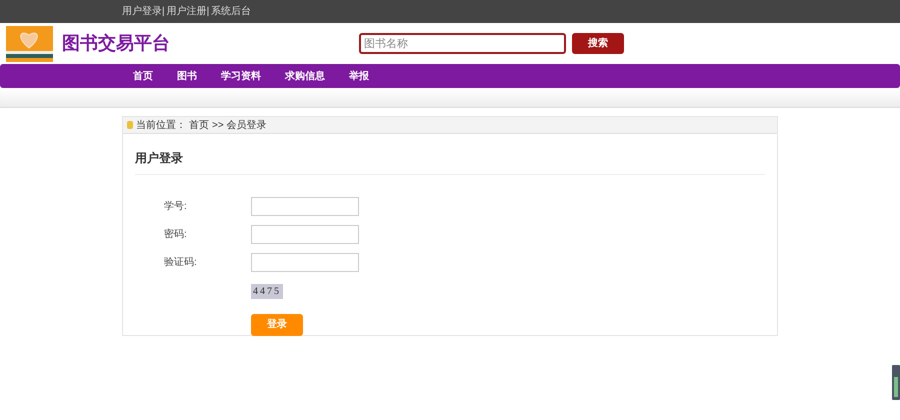 The width and height of the screenshot is (900, 420). I want to click on book-heart-logo-icon, so click(29, 44).